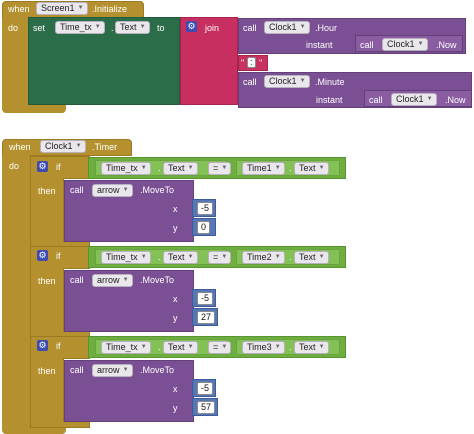  I want to click on rhs-component-dropdown: Time2 ▼, so click(263, 257).